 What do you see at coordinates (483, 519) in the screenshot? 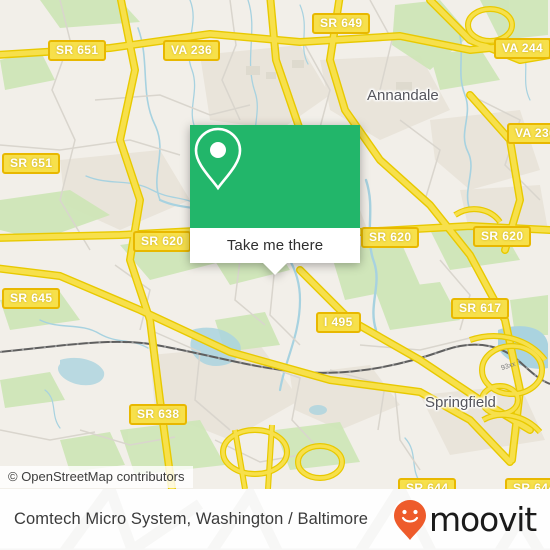
I see `moovit-wordmark: moovit` at bounding box center [483, 519].